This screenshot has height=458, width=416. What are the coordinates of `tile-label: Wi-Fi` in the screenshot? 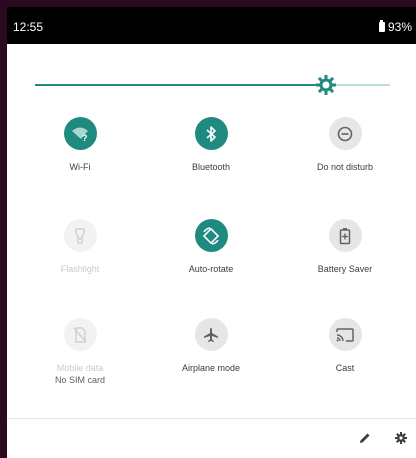 It's located at (80, 167).